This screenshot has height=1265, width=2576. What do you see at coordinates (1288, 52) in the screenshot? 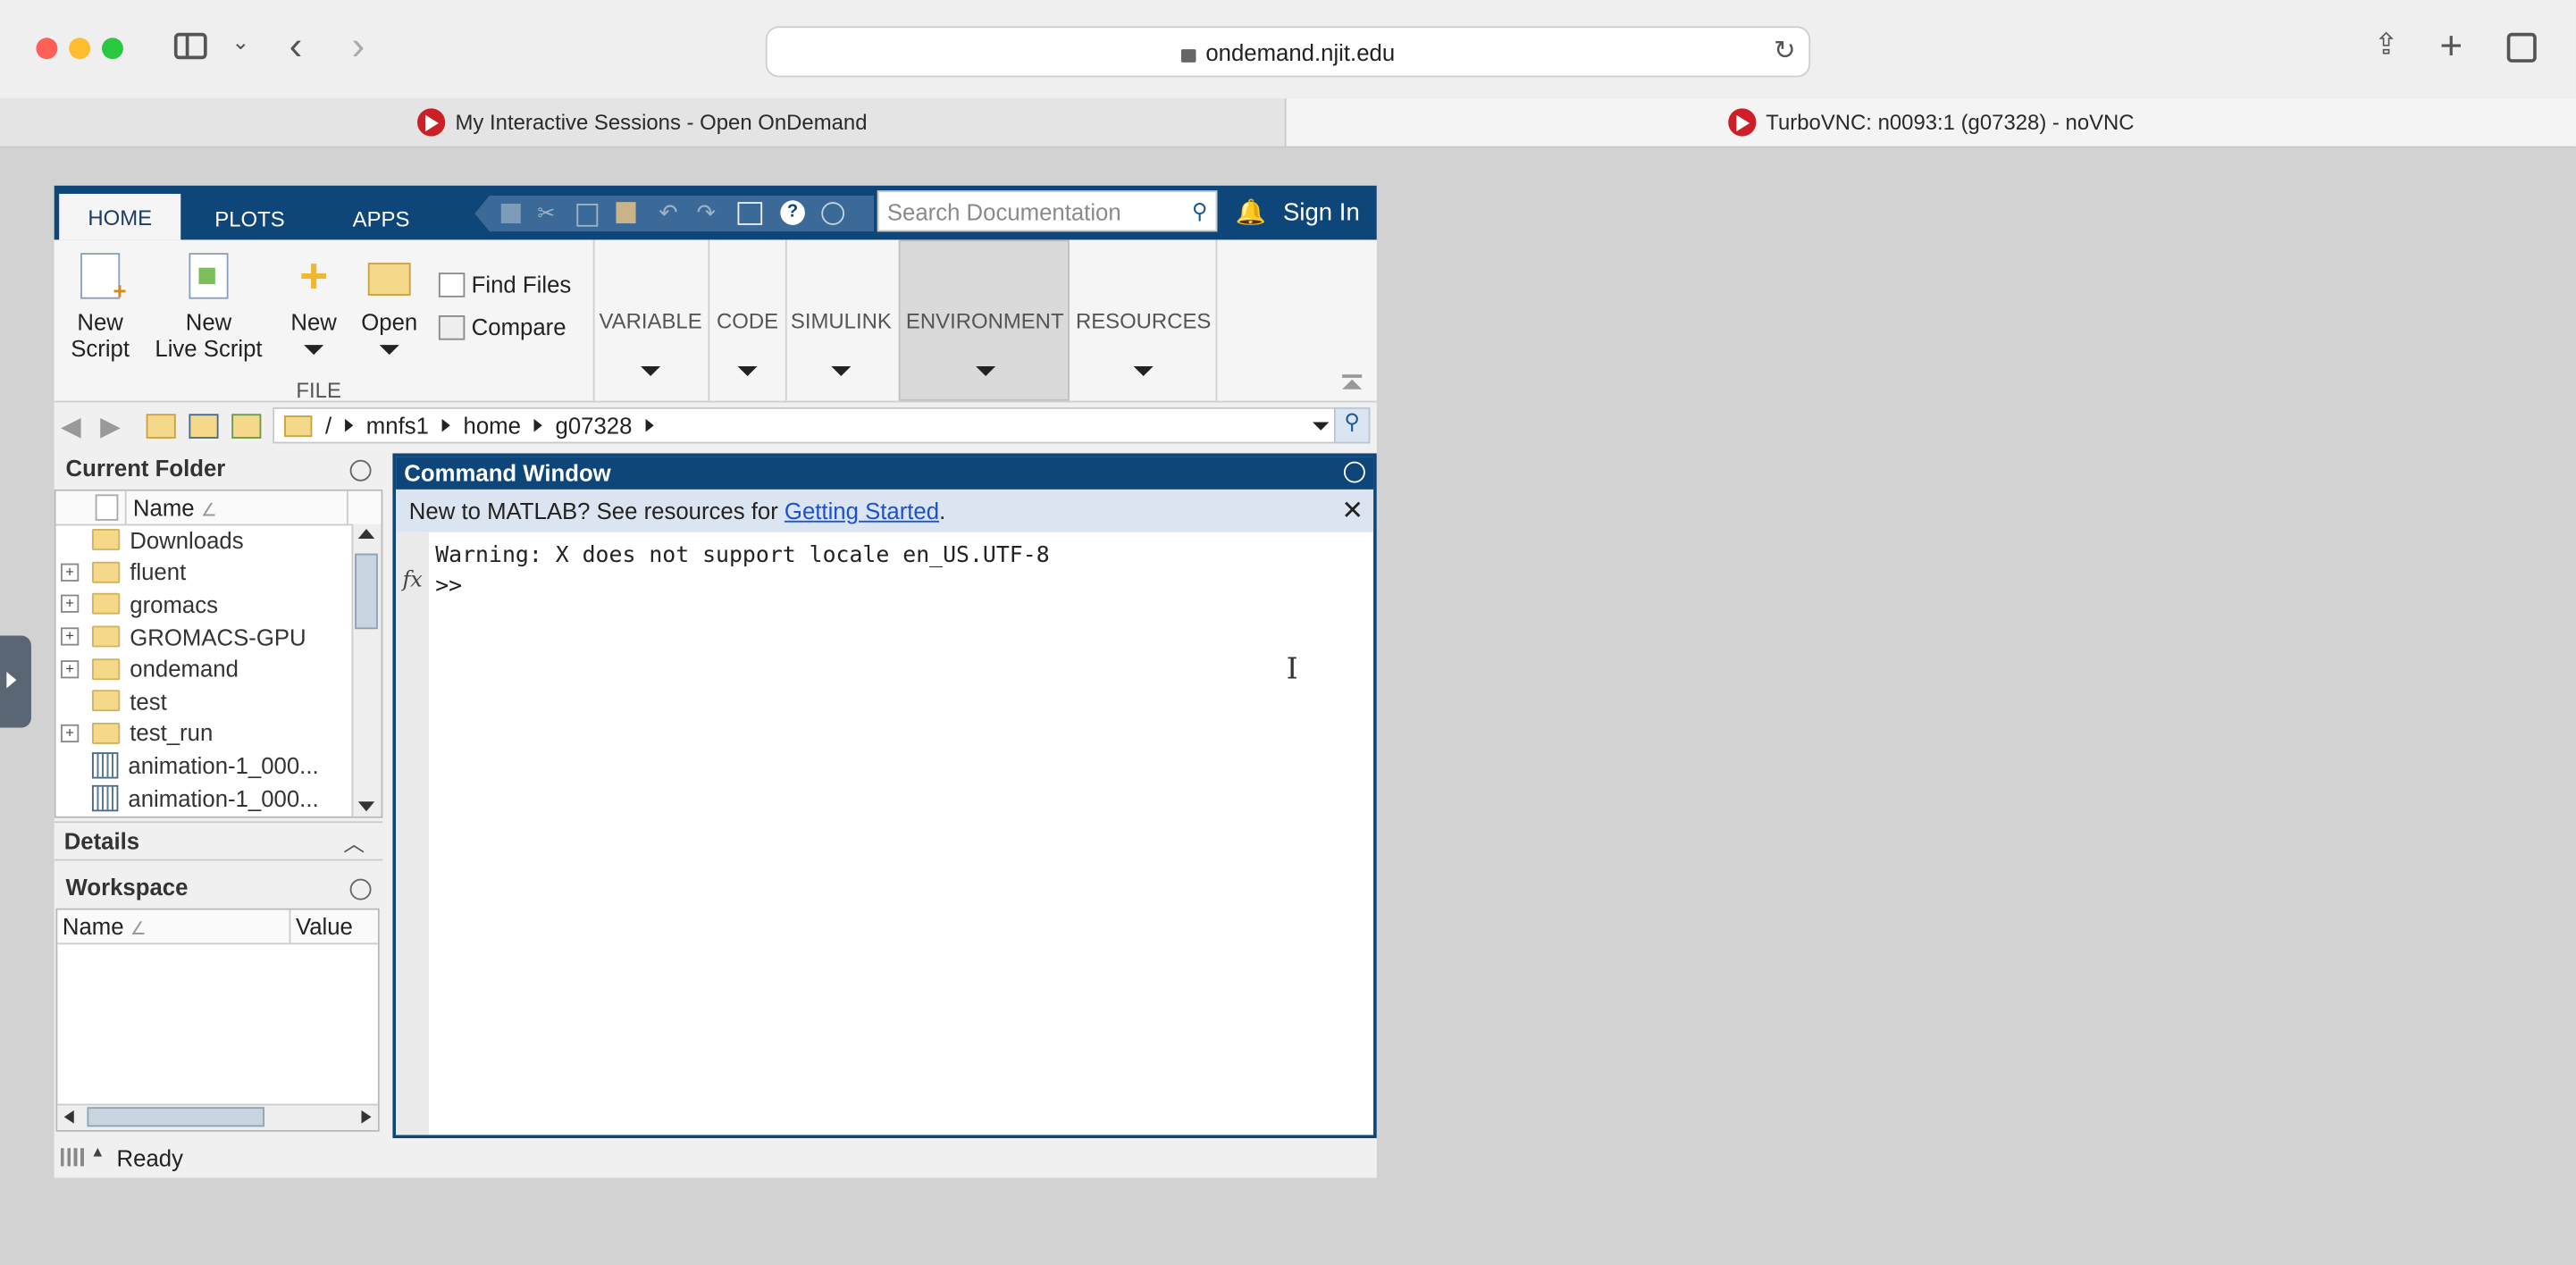
I see `url-bar: ondemand.njit.edu ↻` at bounding box center [1288, 52].